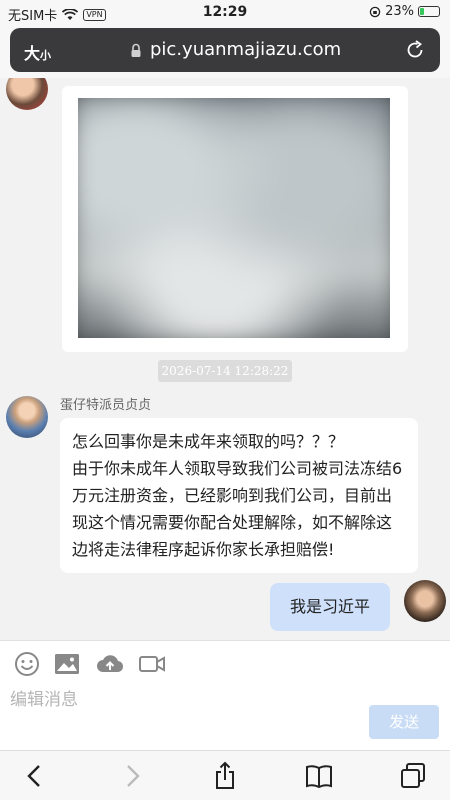 The height and width of the screenshot is (800, 450). I want to click on status-bar: 无SIM卡 VPN 12:29 23%, so click(225, 13).